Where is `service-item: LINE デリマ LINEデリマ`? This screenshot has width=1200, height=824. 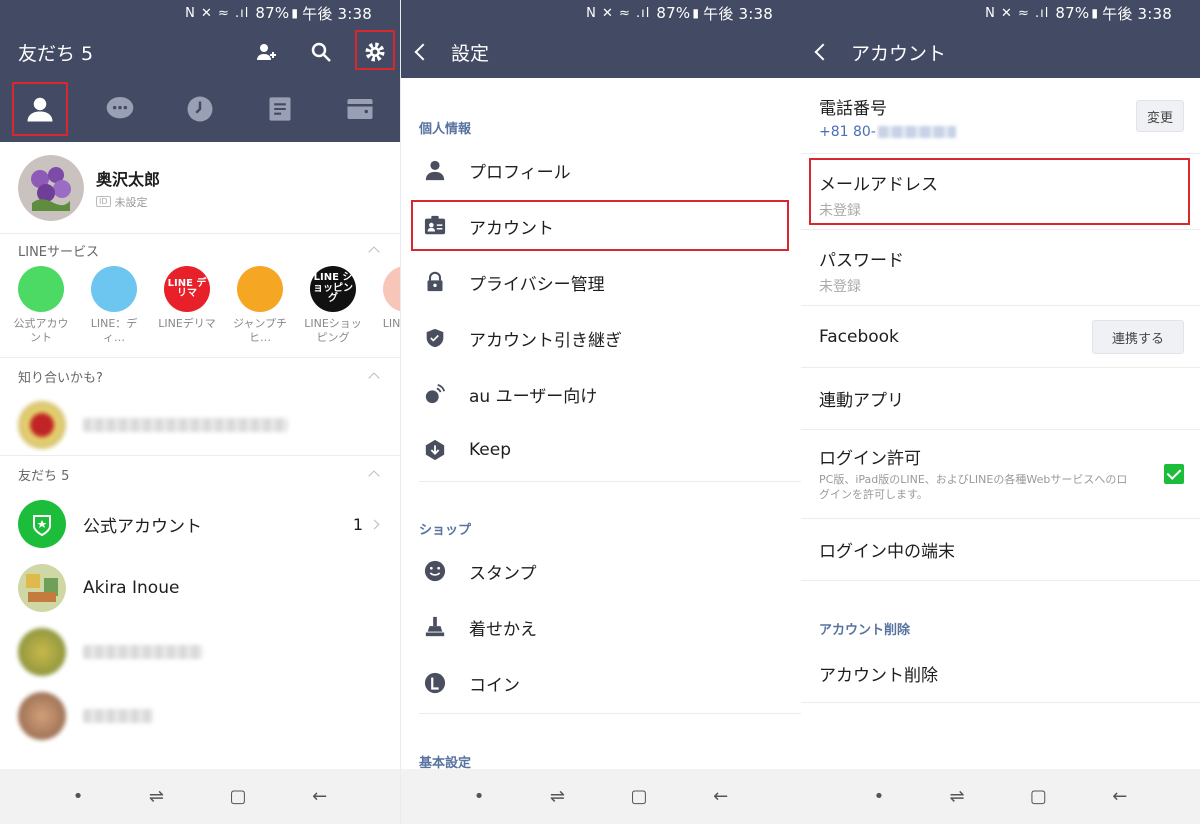 service-item: LINE デリマ LINEデリマ is located at coordinates (187, 311).